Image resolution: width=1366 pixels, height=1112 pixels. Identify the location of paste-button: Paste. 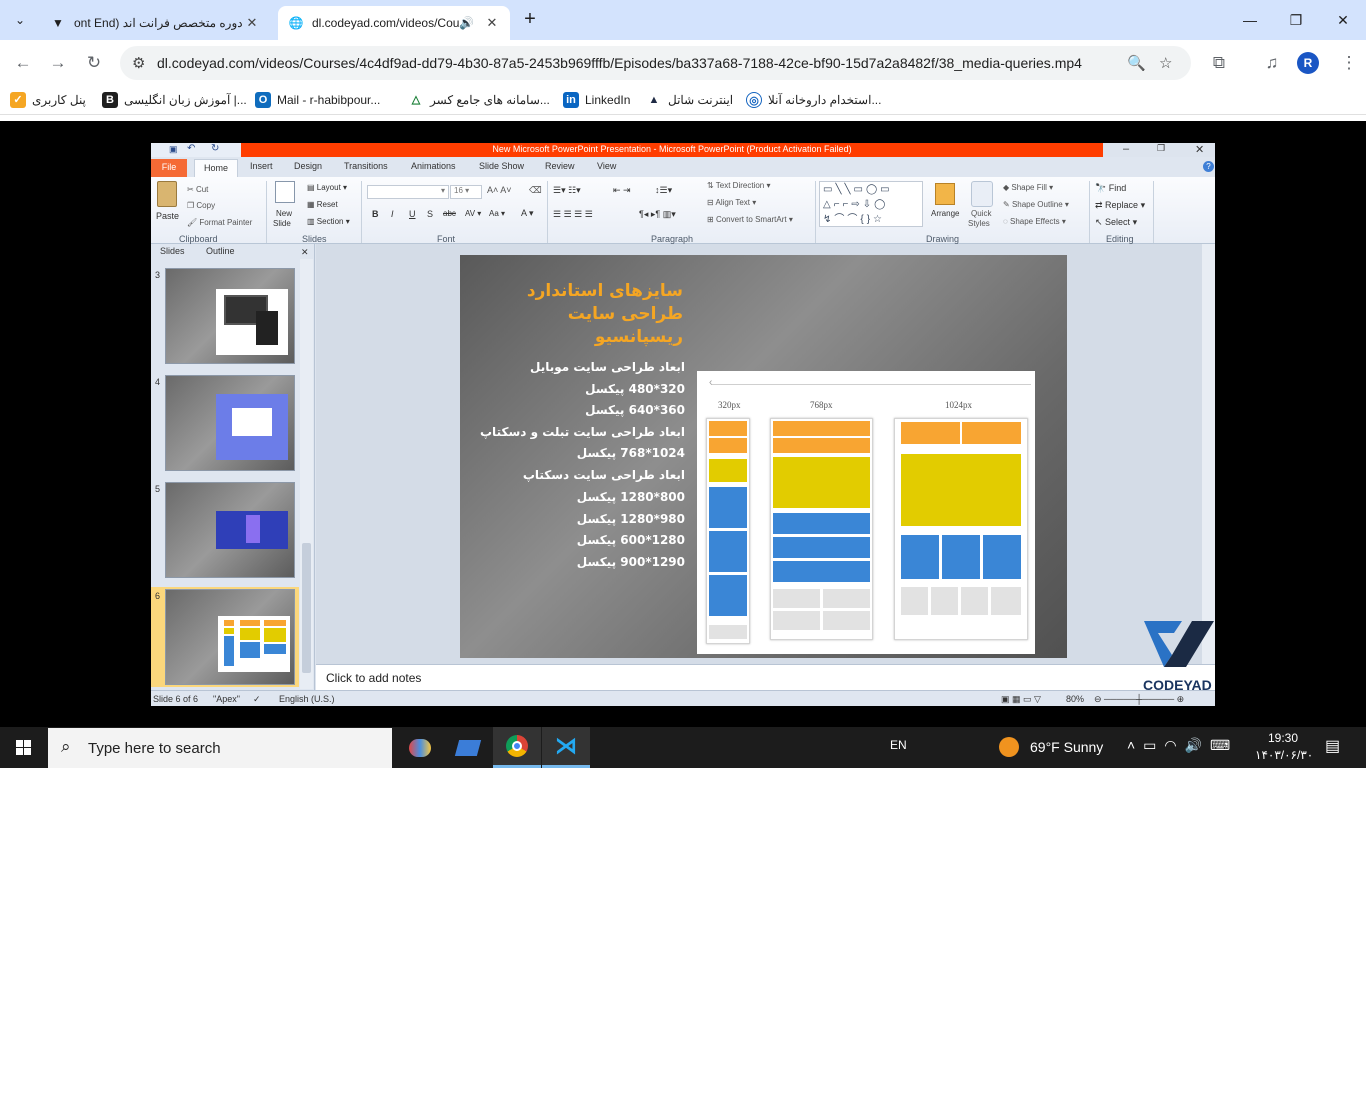
(167, 216).